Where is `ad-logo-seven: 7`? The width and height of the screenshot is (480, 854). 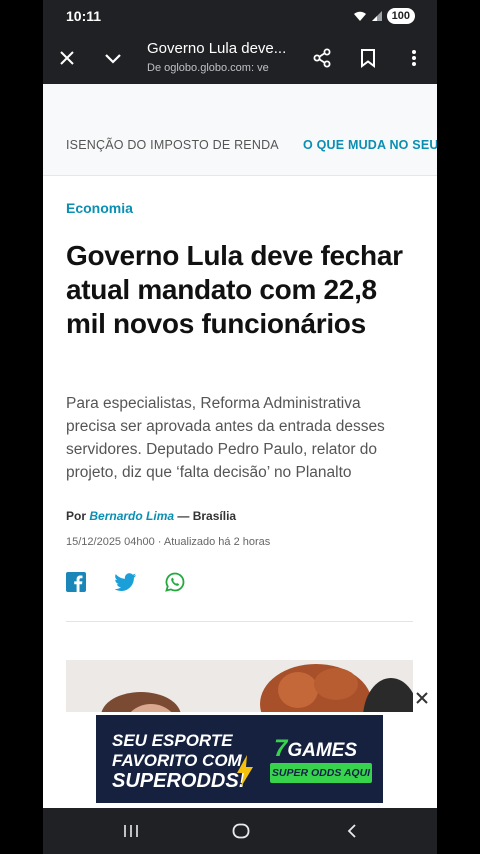 ad-logo-seven: 7 is located at coordinates (281, 748).